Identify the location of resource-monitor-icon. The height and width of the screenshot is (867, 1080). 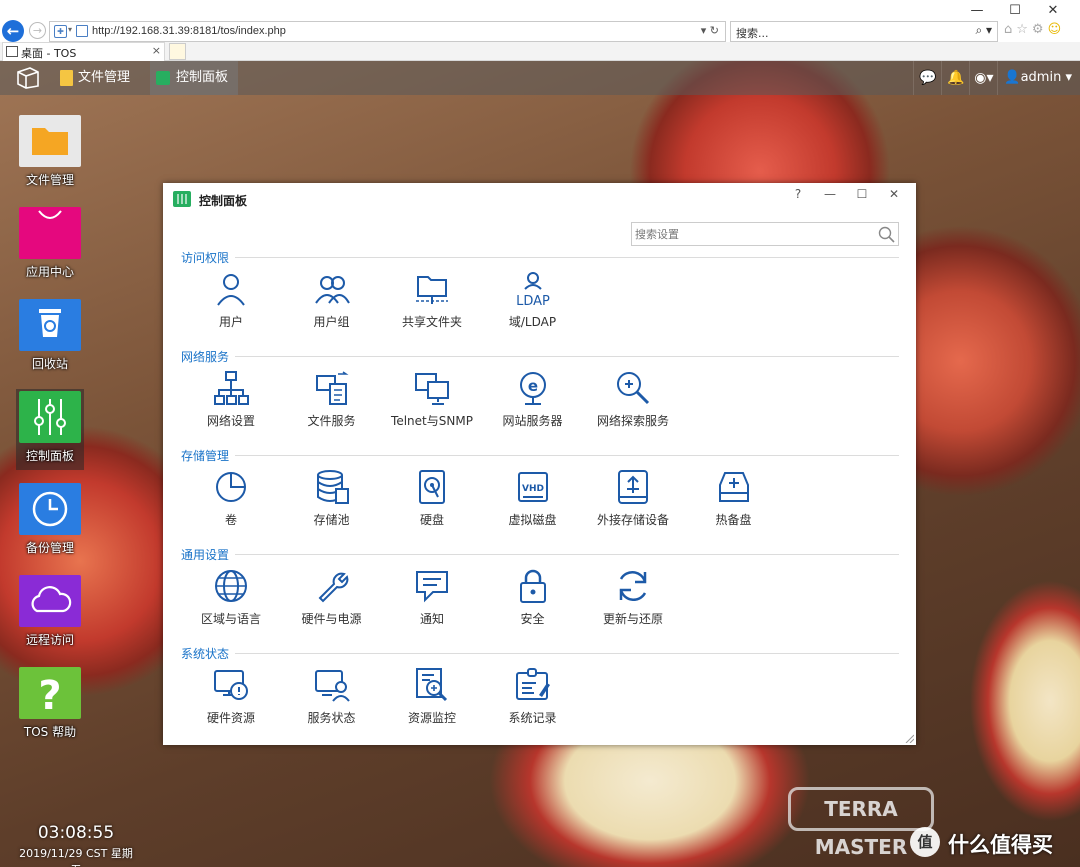
(432, 685).